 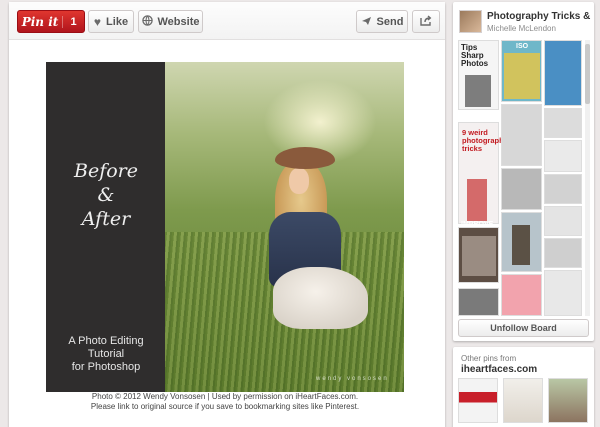 What do you see at coordinates (178, 21) in the screenshot?
I see `website-label: Website` at bounding box center [178, 21].